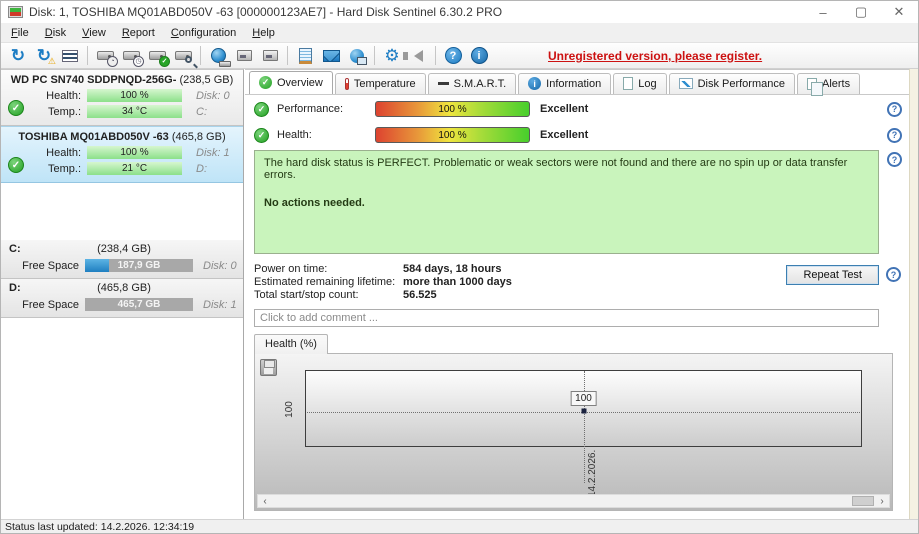  Describe the element at coordinates (577, 135) in the screenshot. I see `health-row: ✓ Health: 100 % Excellent ?` at that location.